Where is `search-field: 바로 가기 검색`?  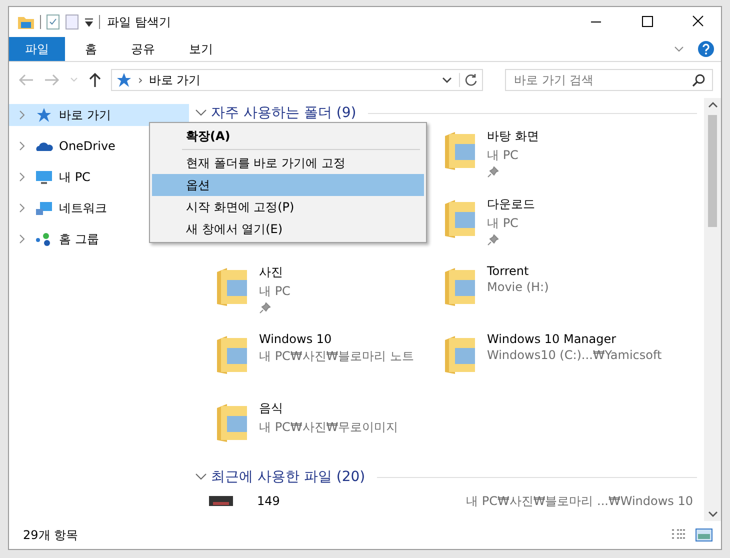
search-field: 바로 가기 검색 is located at coordinates (609, 80).